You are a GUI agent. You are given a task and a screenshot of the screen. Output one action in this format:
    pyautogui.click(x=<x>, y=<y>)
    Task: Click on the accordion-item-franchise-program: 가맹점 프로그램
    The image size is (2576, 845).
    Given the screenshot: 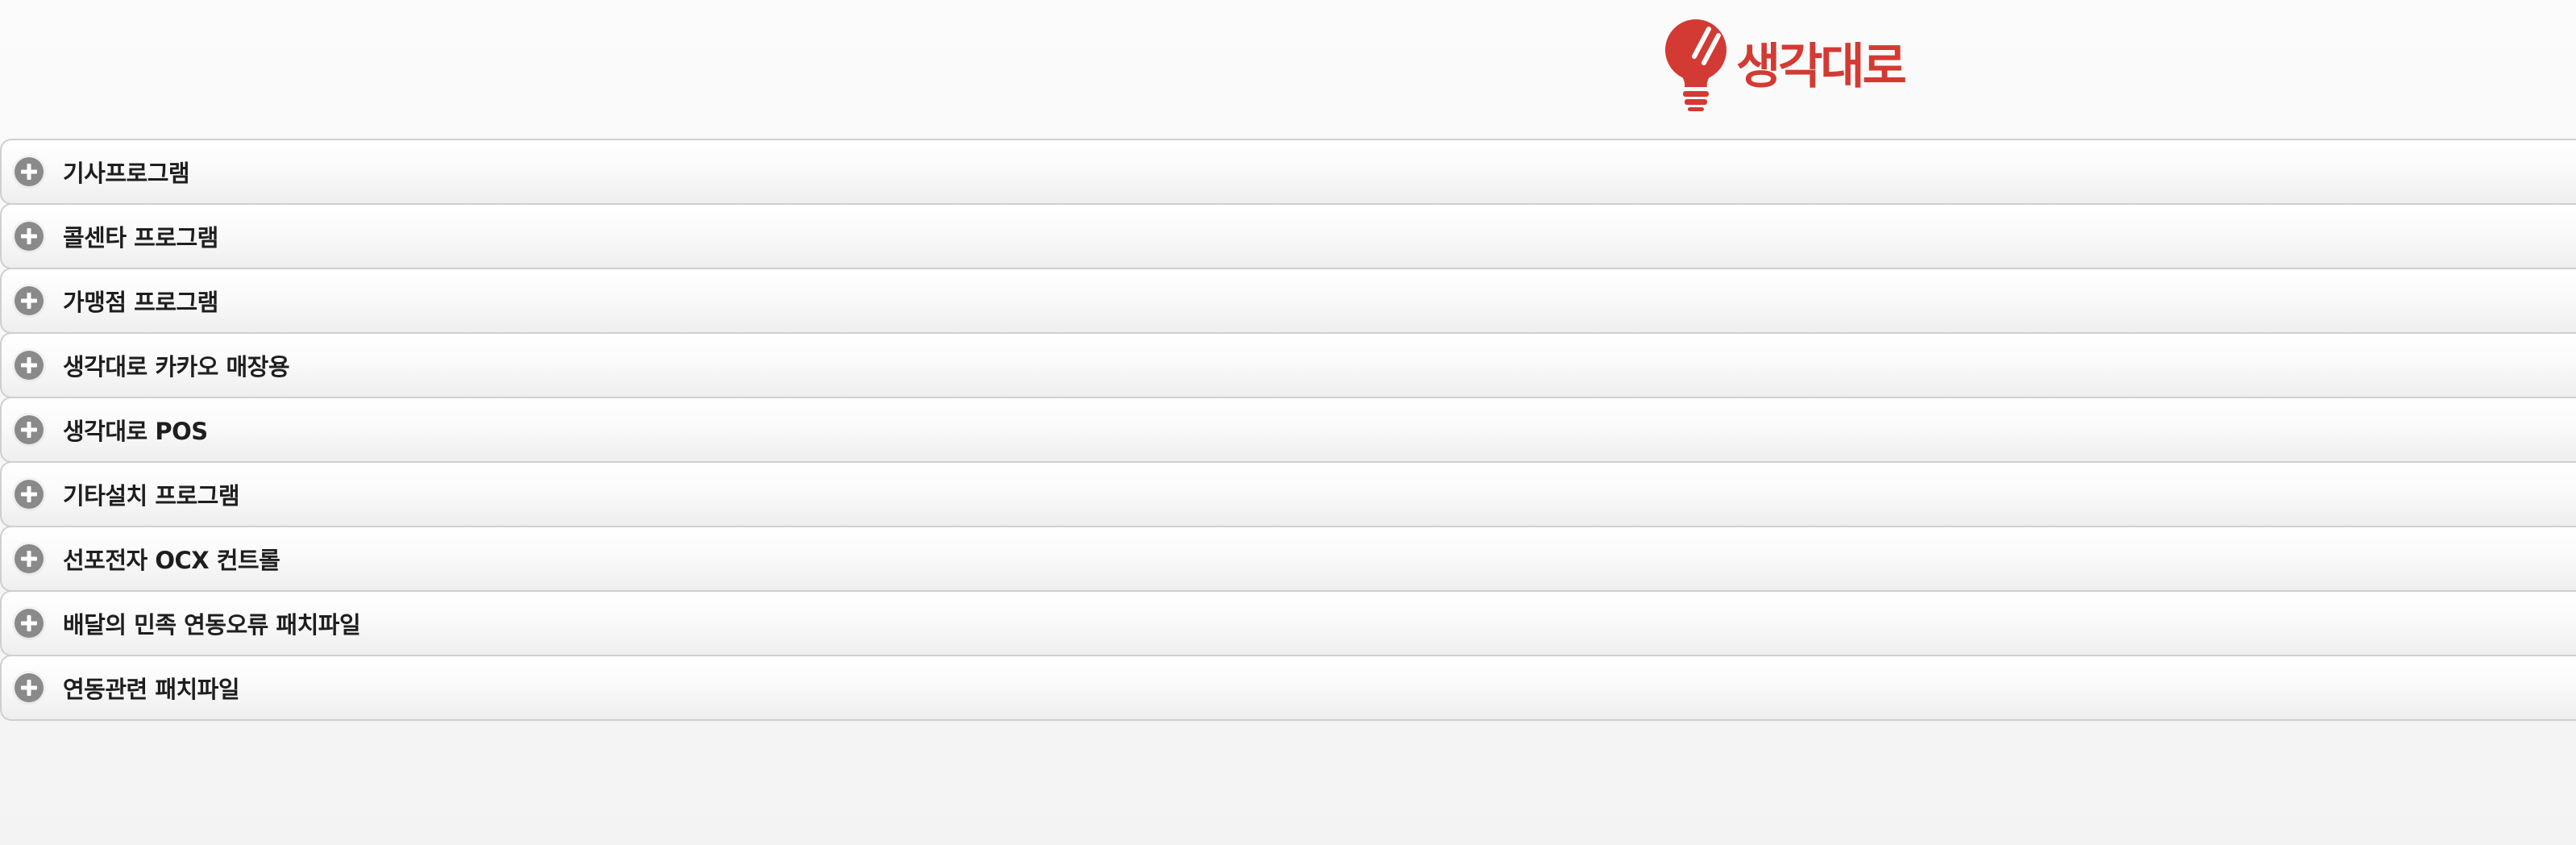 What is the action you would take?
    pyautogui.click(x=1288, y=301)
    